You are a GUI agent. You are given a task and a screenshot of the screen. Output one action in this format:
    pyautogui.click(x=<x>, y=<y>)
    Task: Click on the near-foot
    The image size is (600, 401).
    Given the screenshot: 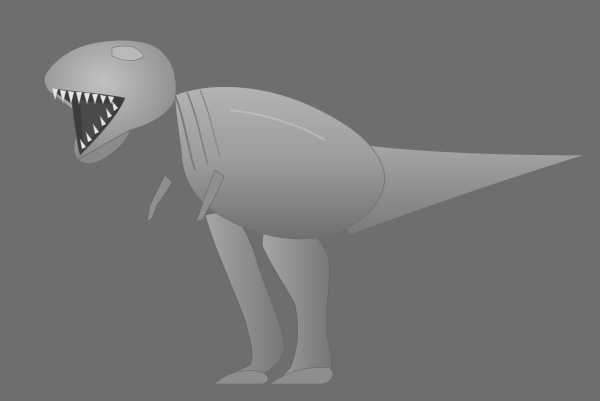 What is the action you would take?
    pyautogui.click(x=301, y=376)
    